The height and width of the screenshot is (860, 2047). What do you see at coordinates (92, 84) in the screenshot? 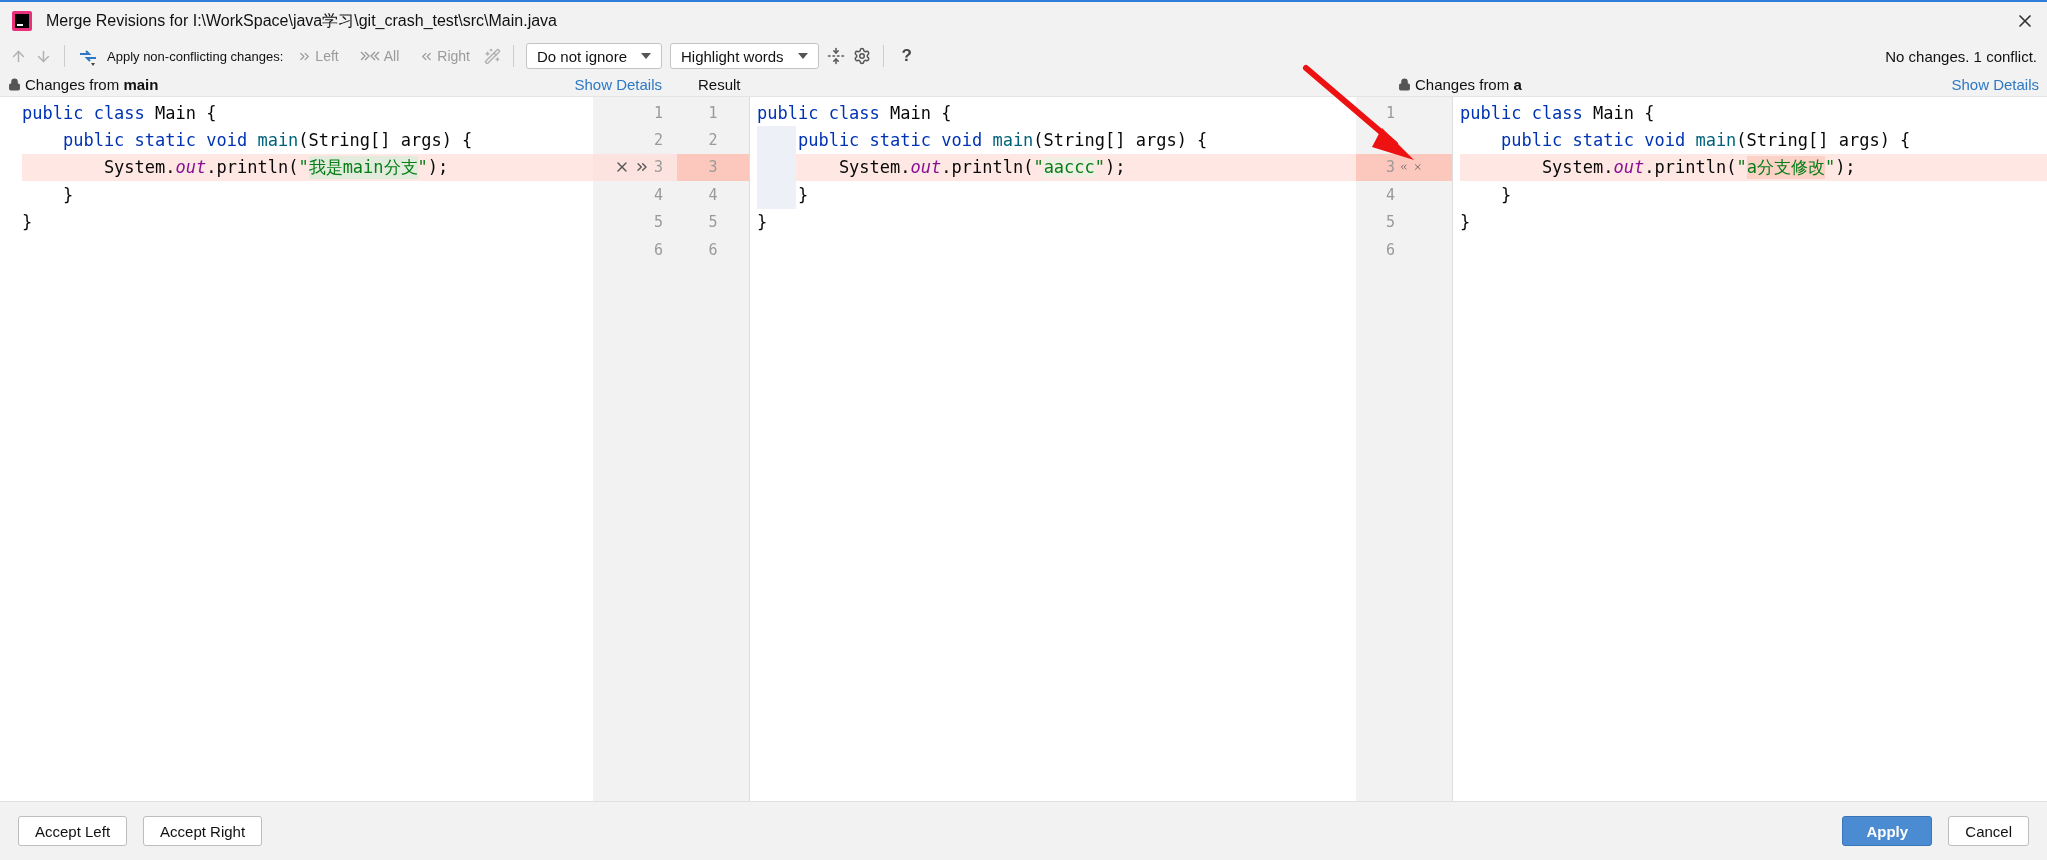
I see `pane-title: Changes from main` at bounding box center [92, 84].